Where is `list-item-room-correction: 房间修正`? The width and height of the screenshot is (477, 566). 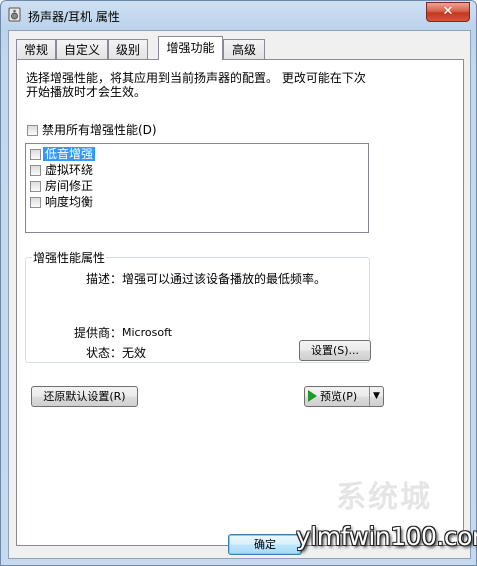 list-item-room-correction: 房间修正 is located at coordinates (197, 186).